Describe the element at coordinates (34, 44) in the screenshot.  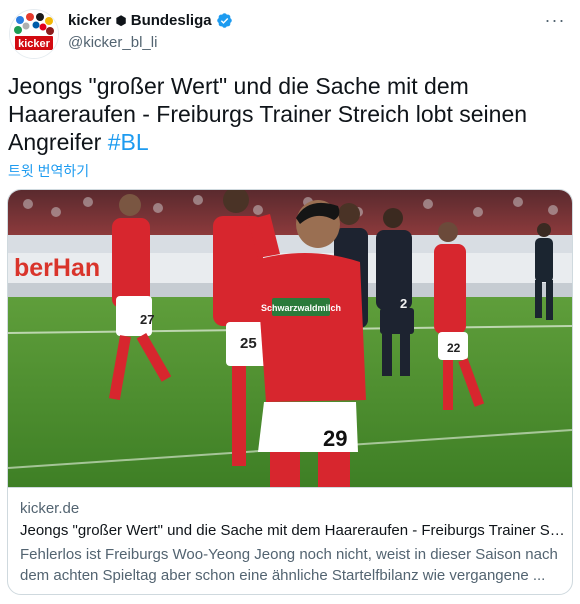
I see `avatar-logo-text: kicker` at that location.